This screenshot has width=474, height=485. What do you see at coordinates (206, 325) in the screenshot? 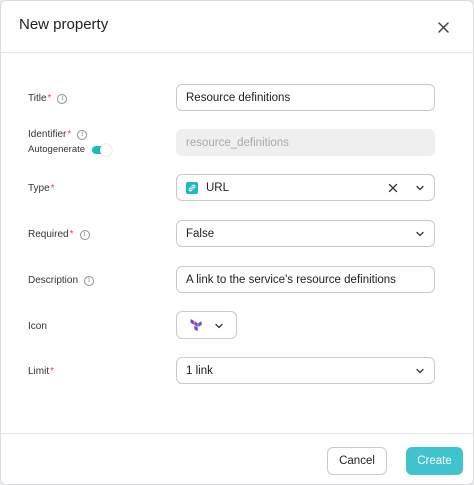
I see `icon-picker` at bounding box center [206, 325].